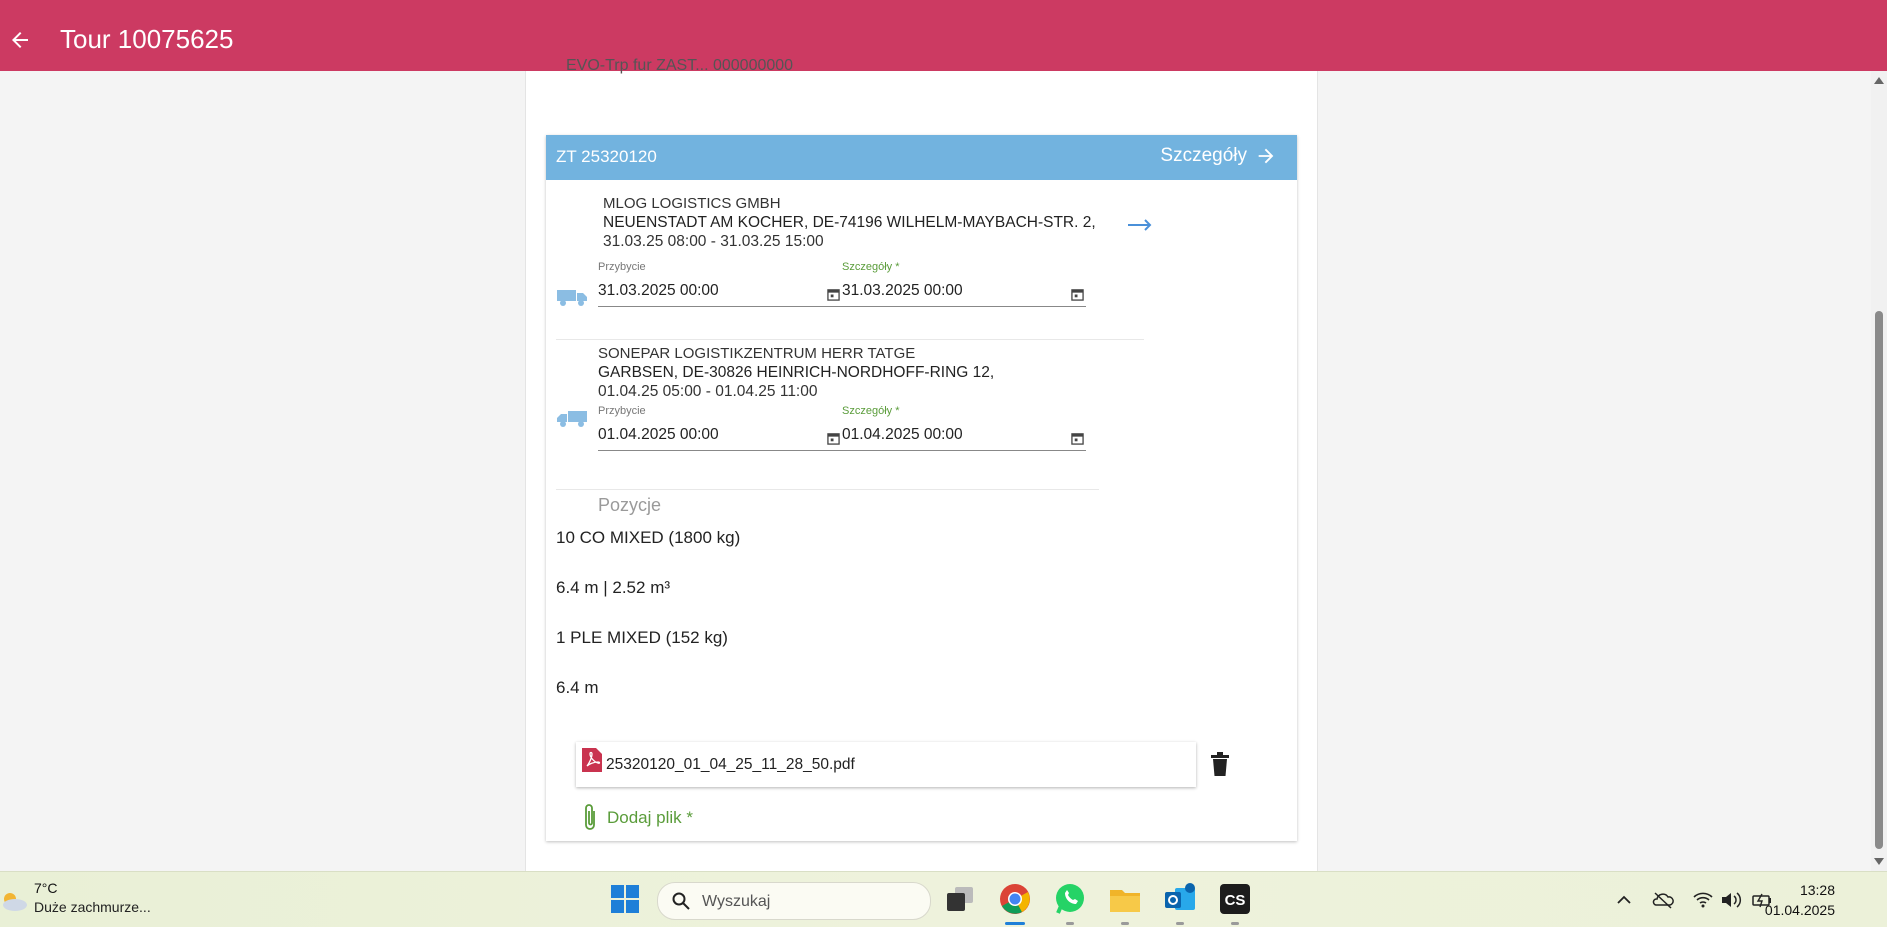 The width and height of the screenshot is (1887, 927). Describe the element at coordinates (720, 437) in the screenshot. I see `arrival-field: 01.04.2025 00:00` at that location.